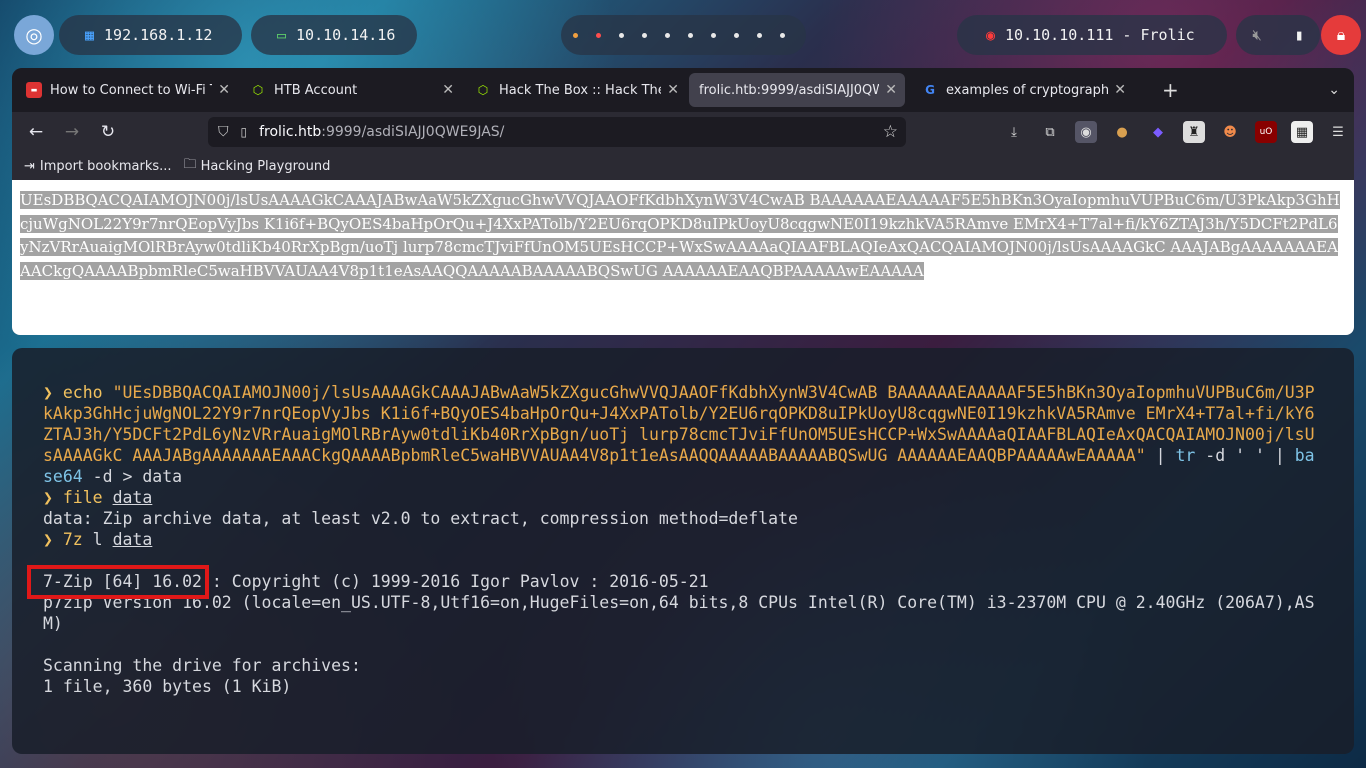 The image size is (1366, 768). Describe the element at coordinates (82, 392) in the screenshot. I see `command-echo: echo` at that location.